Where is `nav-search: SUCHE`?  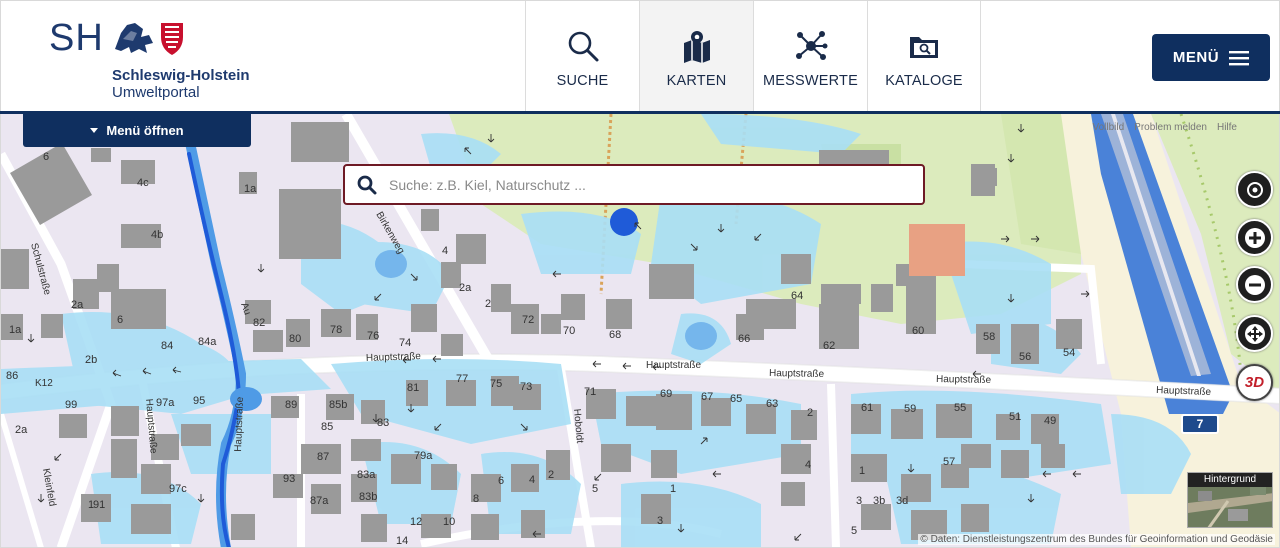
nav-search: SUCHE is located at coordinates (582, 56).